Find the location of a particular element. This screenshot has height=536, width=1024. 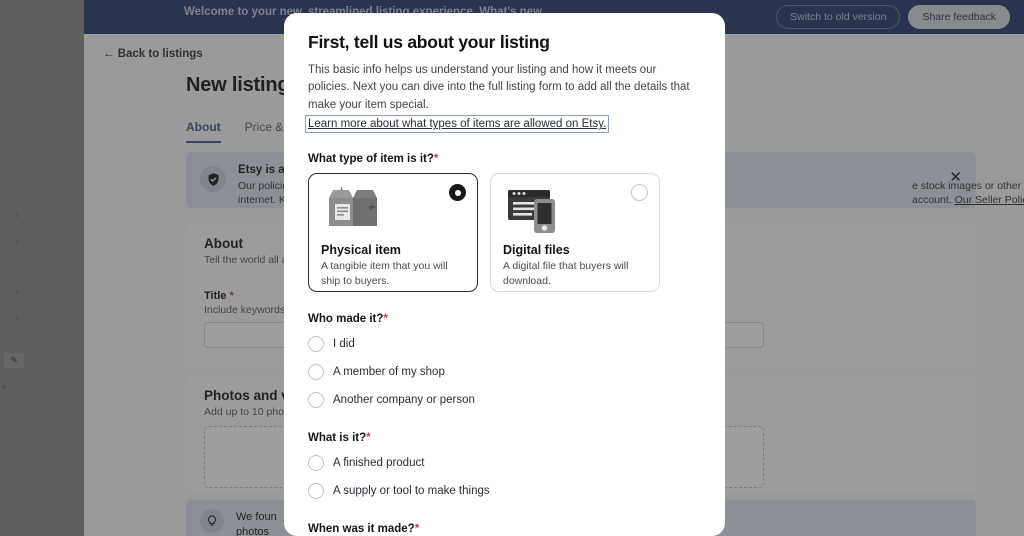

radio-label: Another company or person is located at coordinates (404, 400).